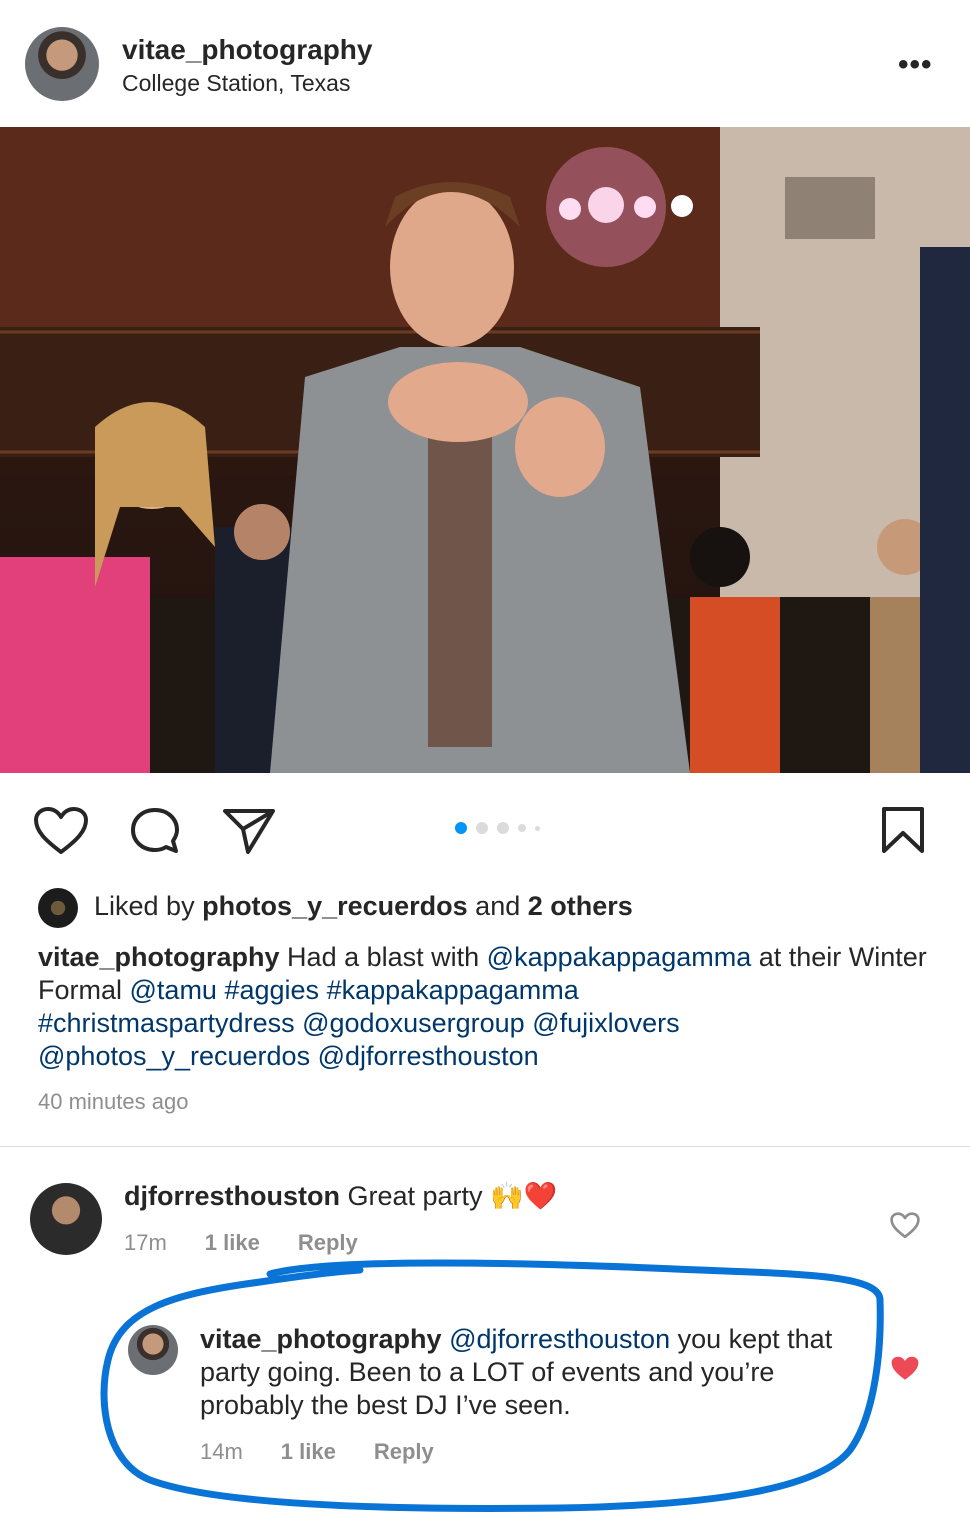 The height and width of the screenshot is (1536, 970). Describe the element at coordinates (173, 990) in the screenshot. I see `caption-mention: @tamu` at that location.